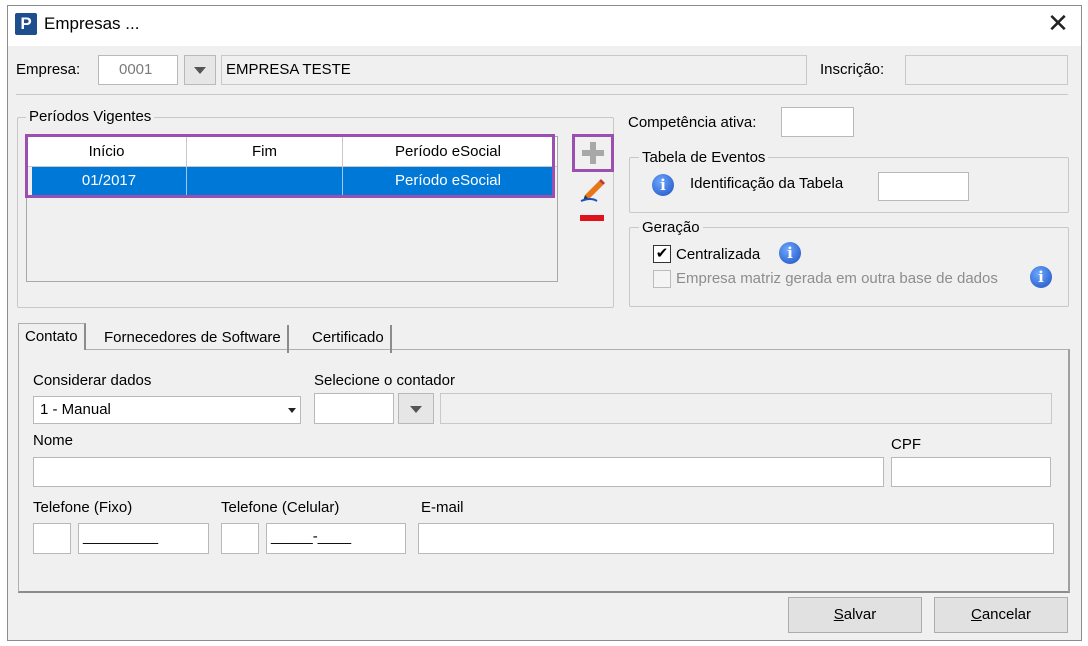 Image resolution: width=1088 pixels, height=646 pixels. Describe the element at coordinates (48, 69) in the screenshot. I see `empresa-label: Empresa:` at that location.